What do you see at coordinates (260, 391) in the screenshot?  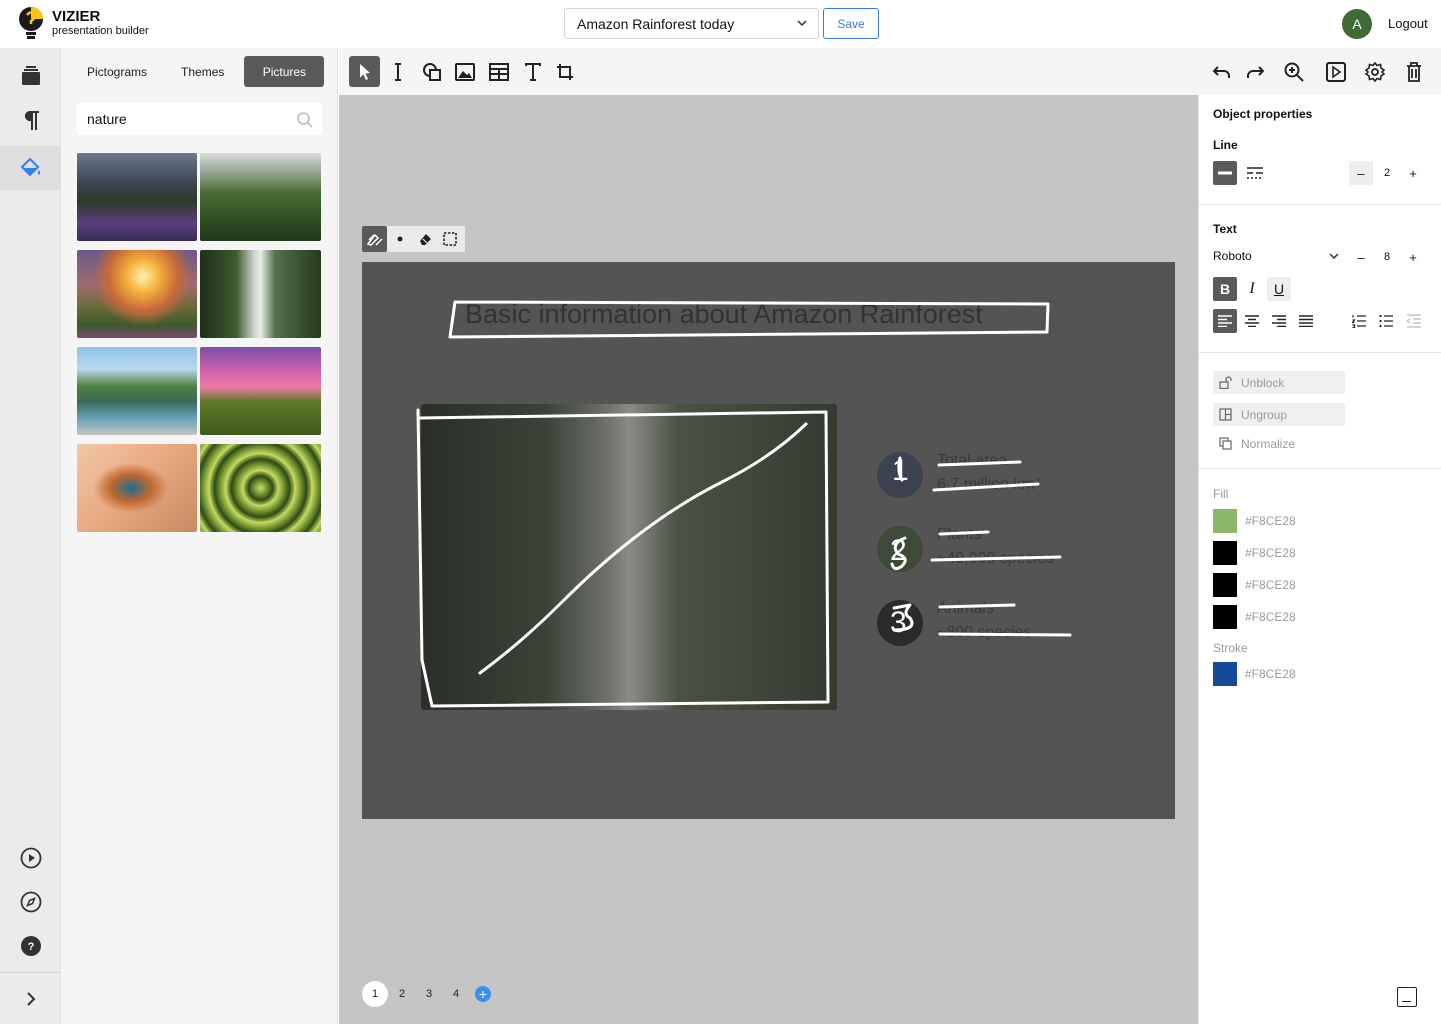 I see `picture-pink-sky-hill` at bounding box center [260, 391].